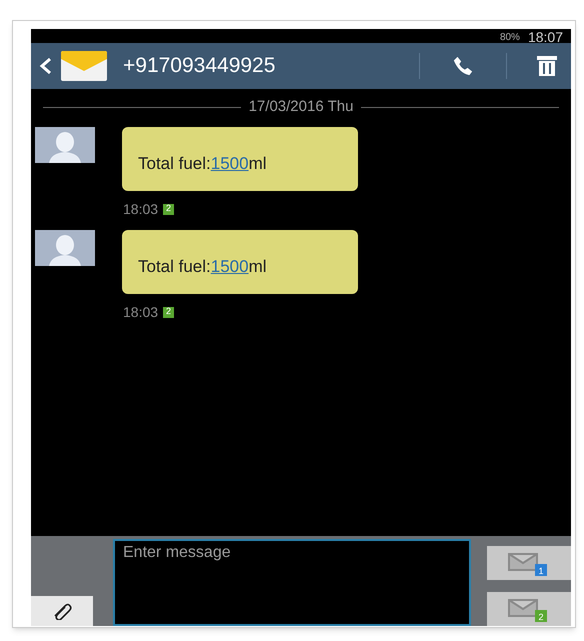 The width and height of the screenshot is (584, 641). What do you see at coordinates (529, 609) in the screenshot?
I see `send-button: 2` at bounding box center [529, 609].